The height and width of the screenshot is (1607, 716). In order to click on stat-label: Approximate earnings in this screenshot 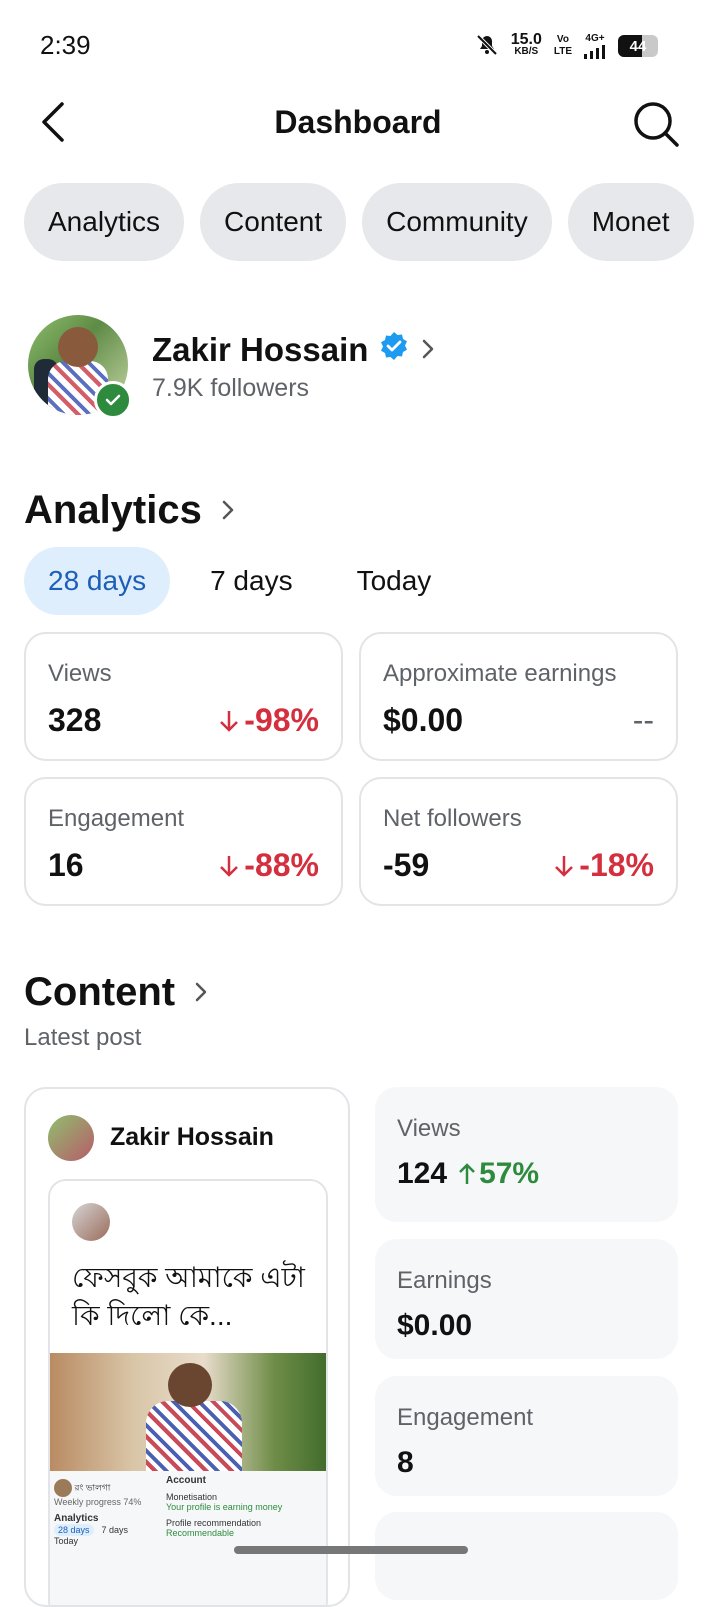, I will do `click(500, 673)`.